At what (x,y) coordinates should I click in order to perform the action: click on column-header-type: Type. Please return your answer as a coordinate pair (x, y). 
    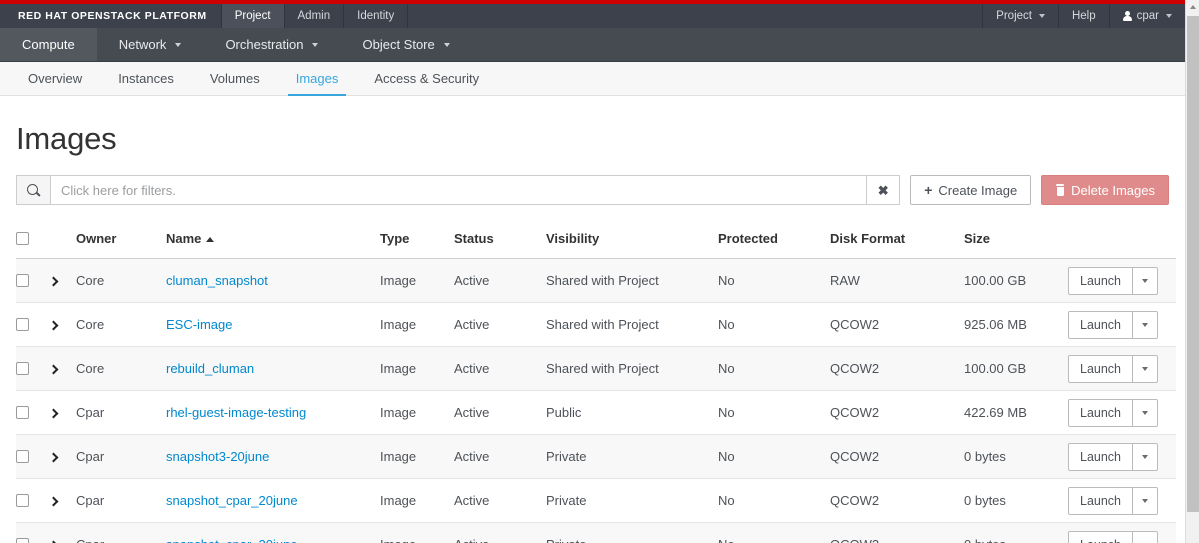
    Looking at the image, I should click on (417, 241).